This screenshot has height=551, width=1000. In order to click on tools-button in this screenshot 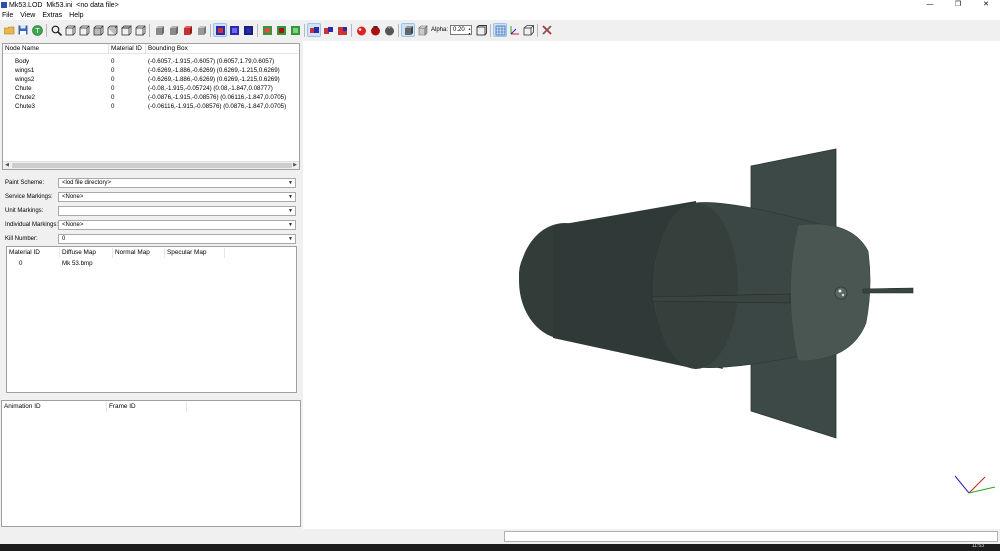, I will do `click(547, 30)`.